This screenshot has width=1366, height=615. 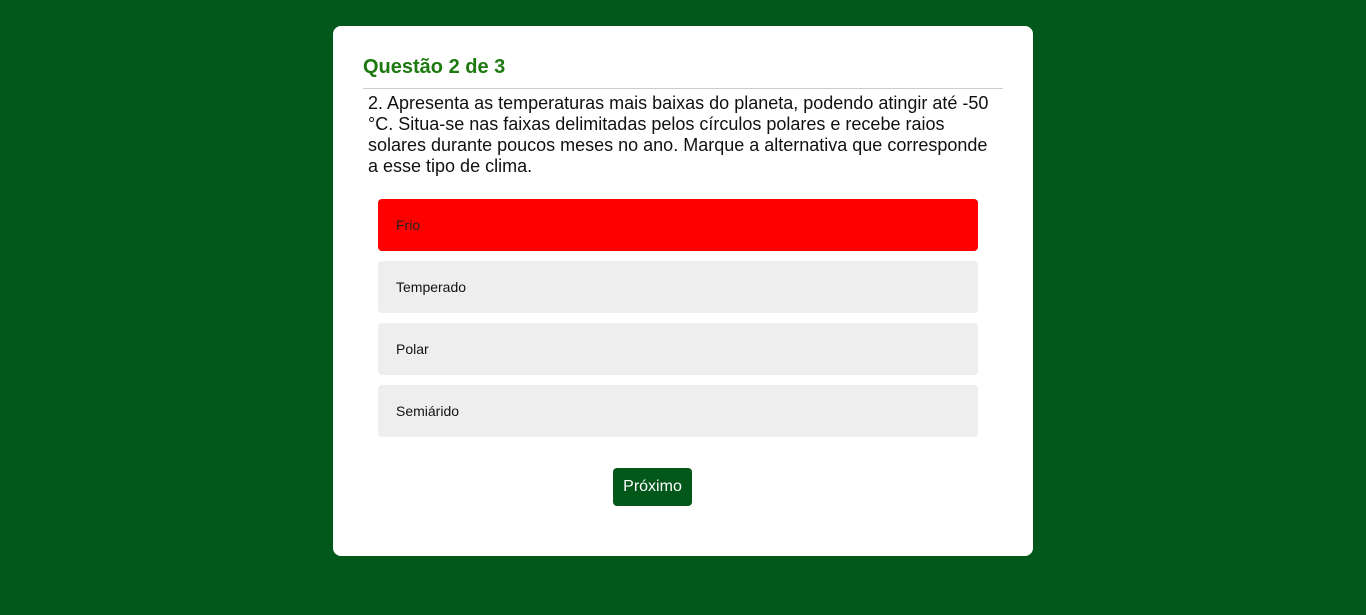 I want to click on option-semiarido: Semiárido, so click(x=678, y=411).